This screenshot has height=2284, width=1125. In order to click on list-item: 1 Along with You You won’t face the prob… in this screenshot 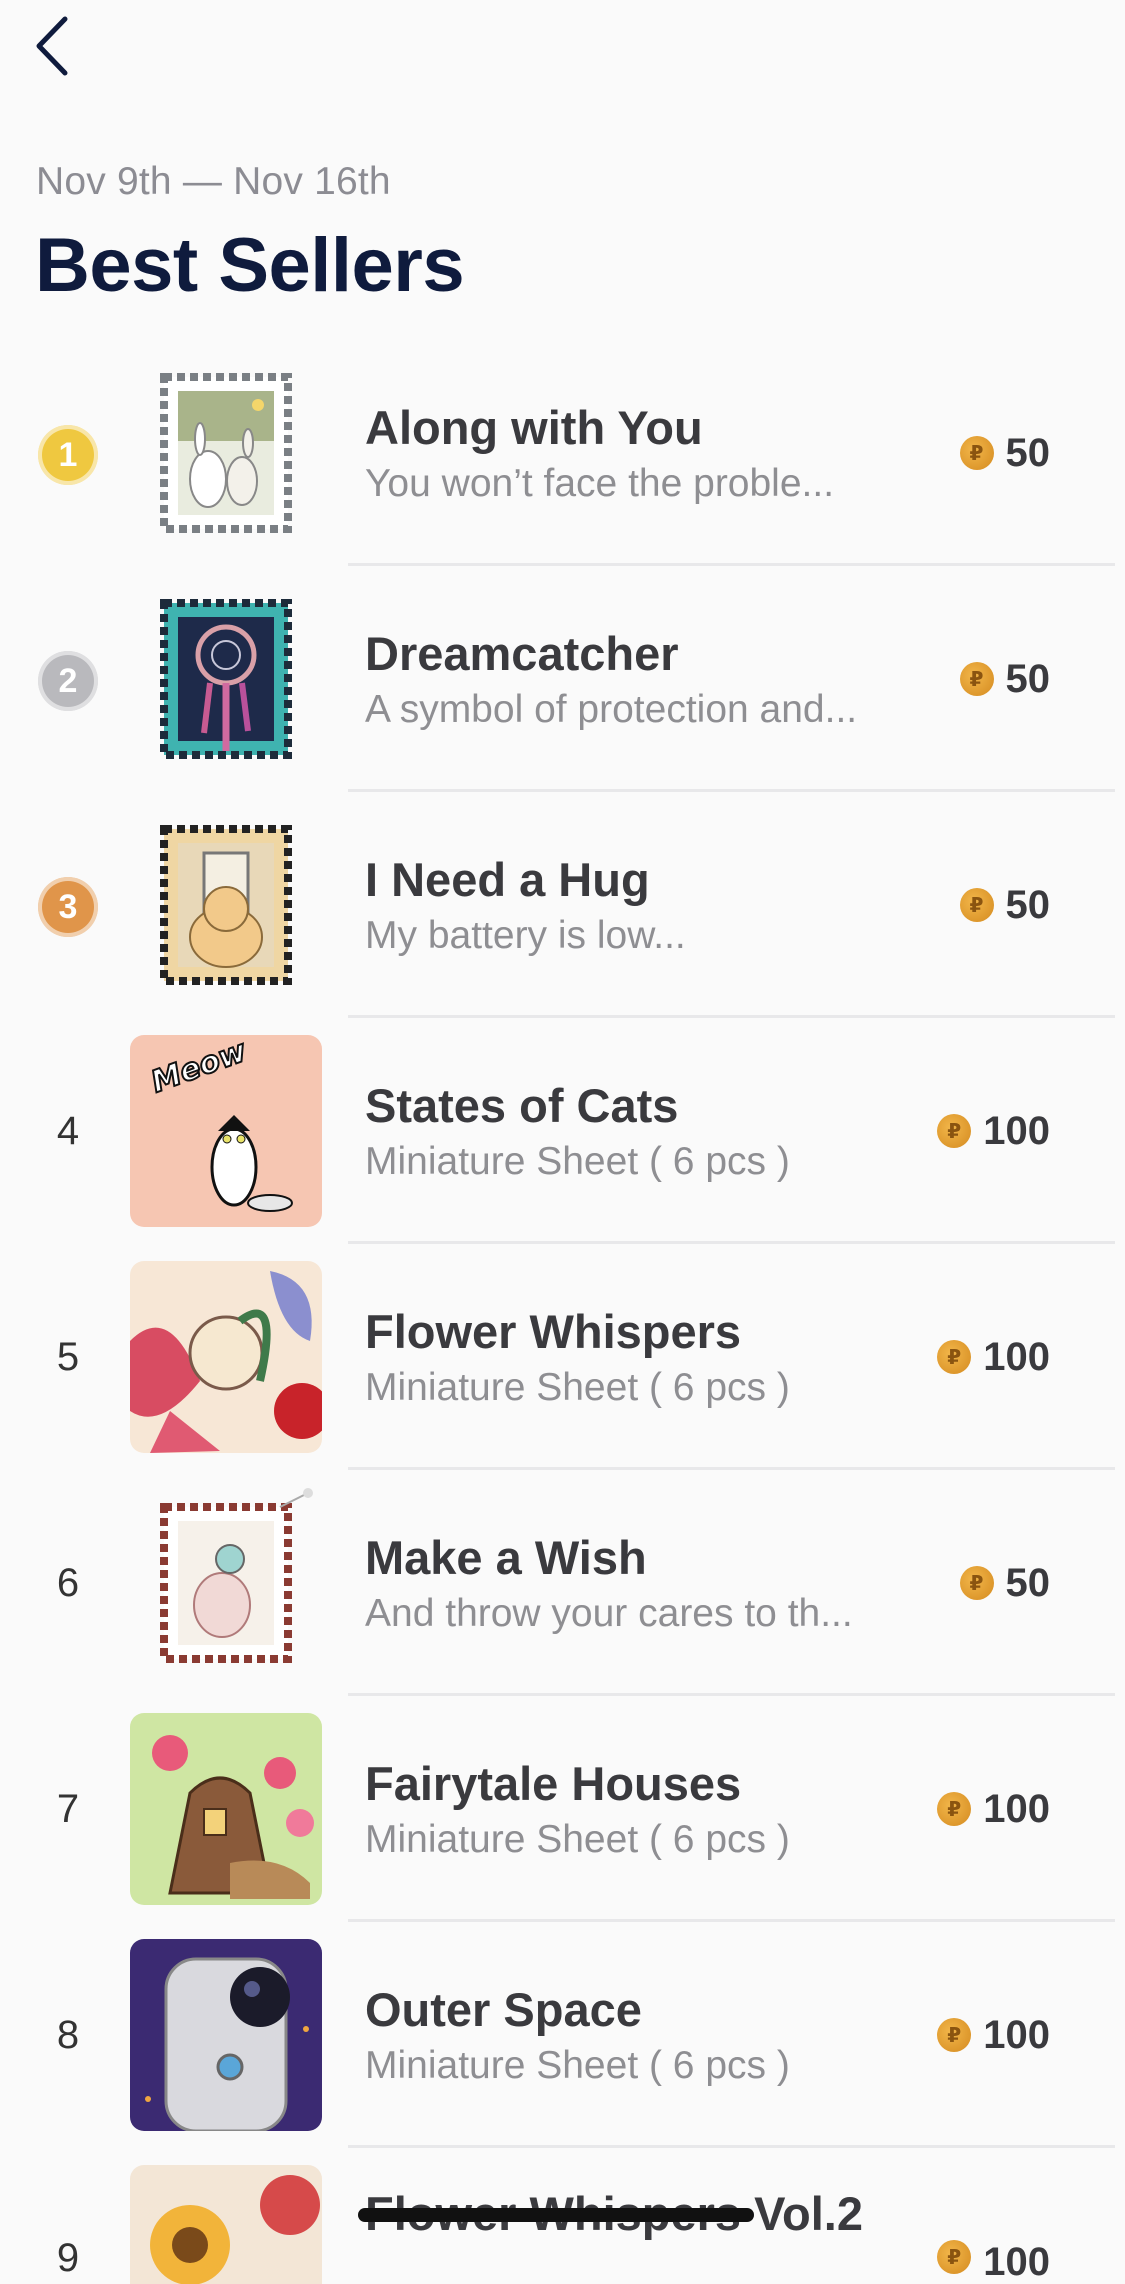, I will do `click(562, 453)`.